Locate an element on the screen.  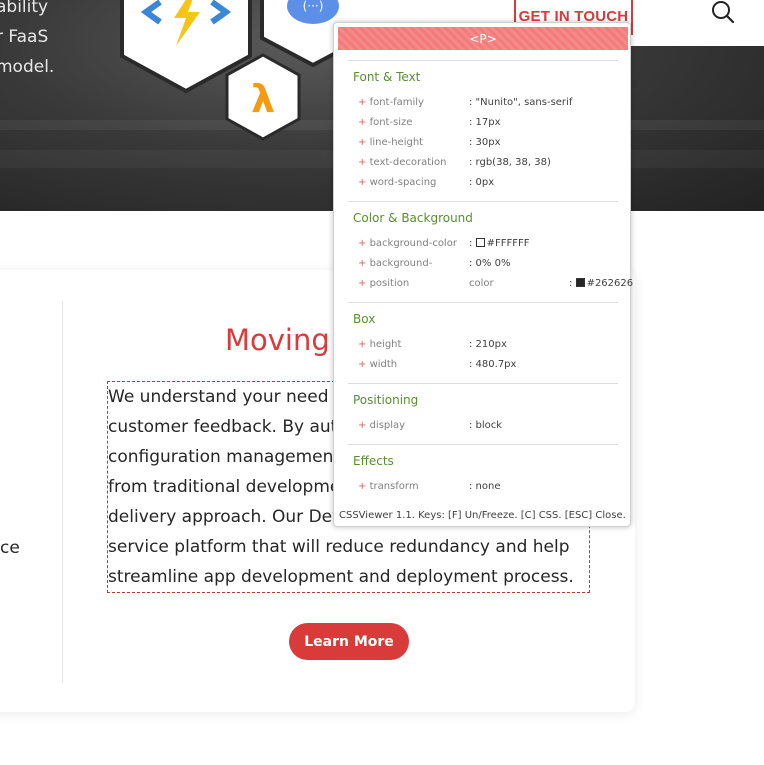
property-label: color is located at coordinates (481, 283).